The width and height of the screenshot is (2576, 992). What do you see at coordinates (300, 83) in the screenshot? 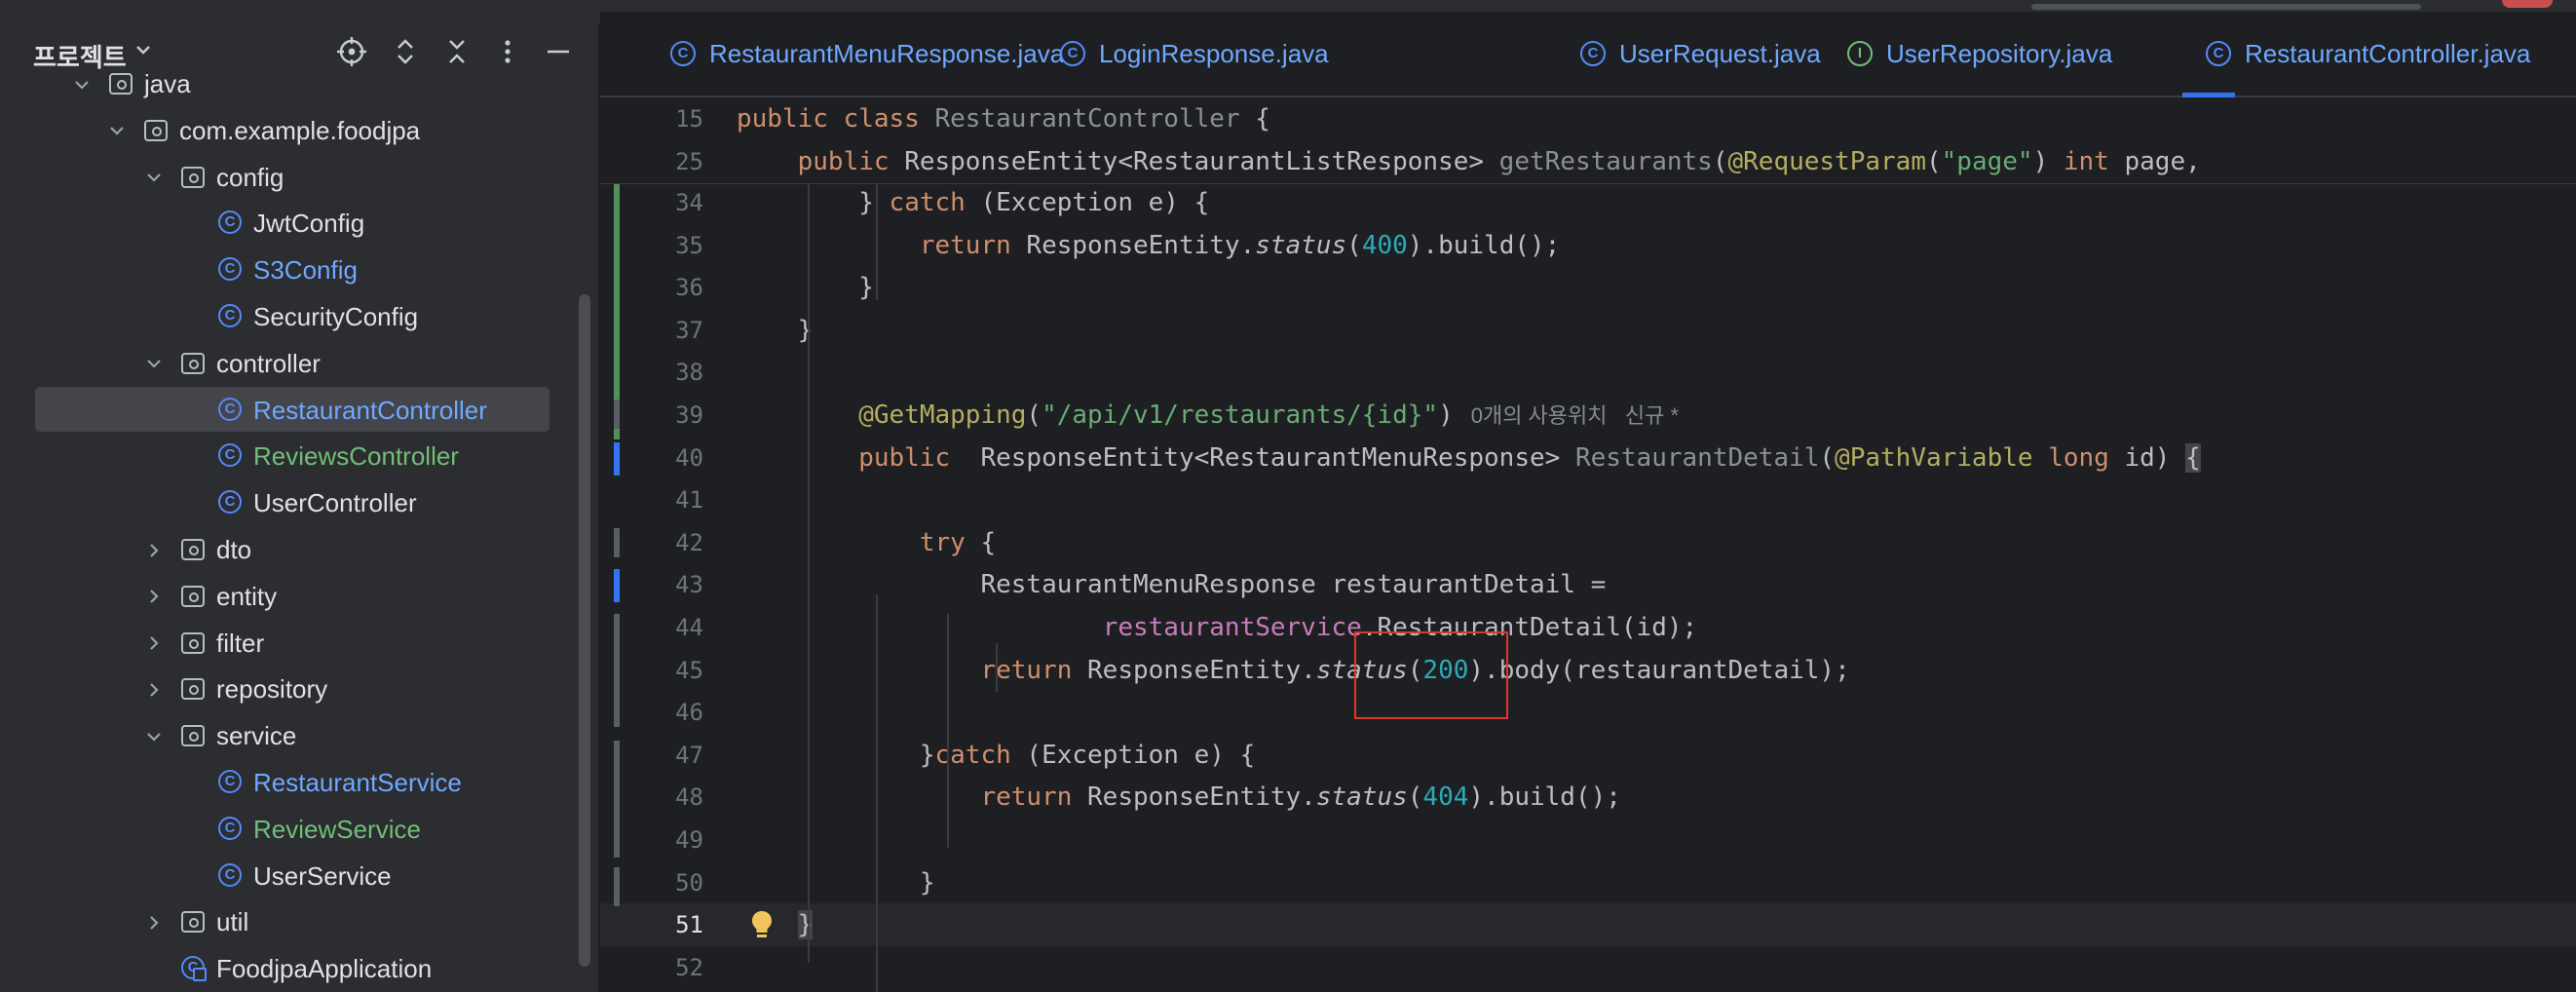
I see `tree-item-java: java` at bounding box center [300, 83].